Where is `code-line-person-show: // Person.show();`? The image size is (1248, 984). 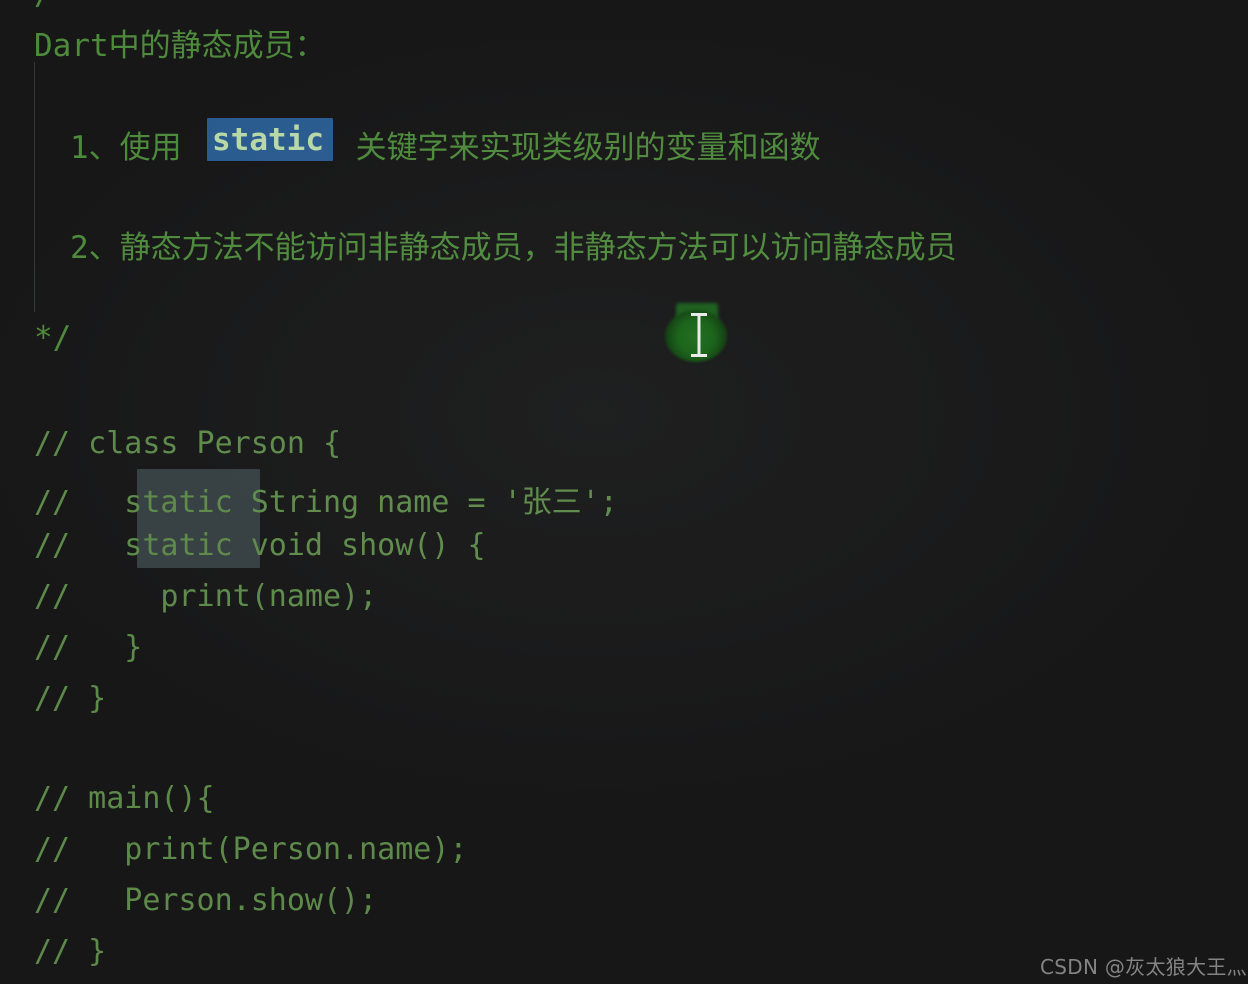 code-line-person-show: // Person.show(); is located at coordinates (205, 900).